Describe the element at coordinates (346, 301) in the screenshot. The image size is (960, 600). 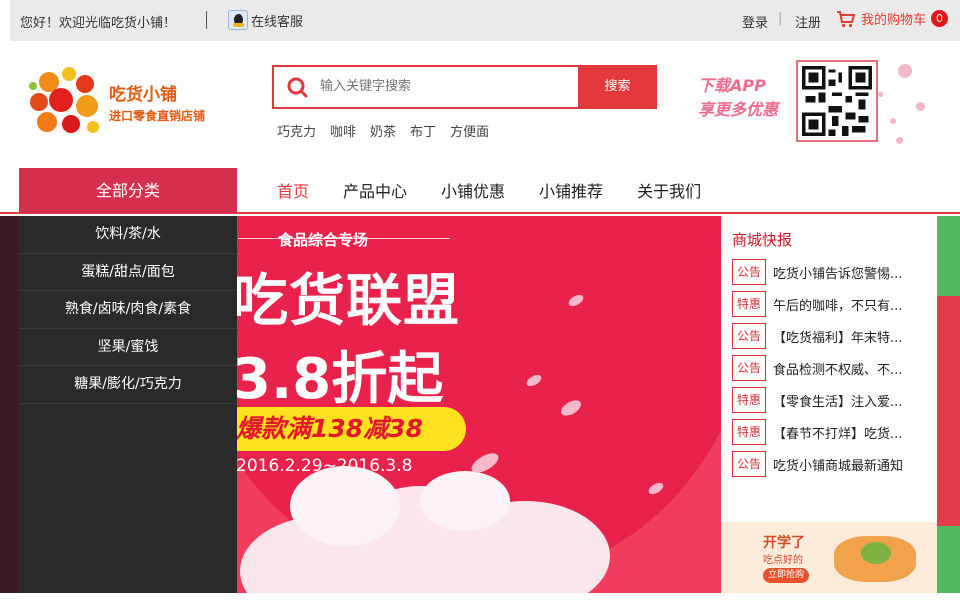
I see `banner-headline: 吃货联盟` at that location.